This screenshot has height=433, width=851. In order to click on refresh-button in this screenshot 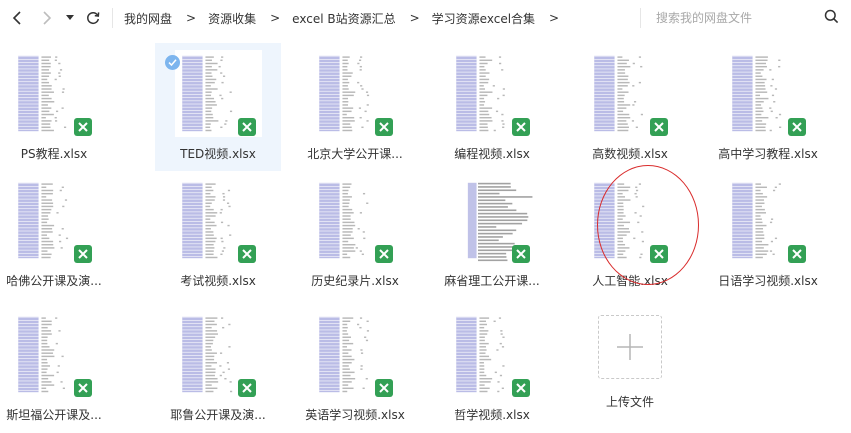, I will do `click(93, 18)`.